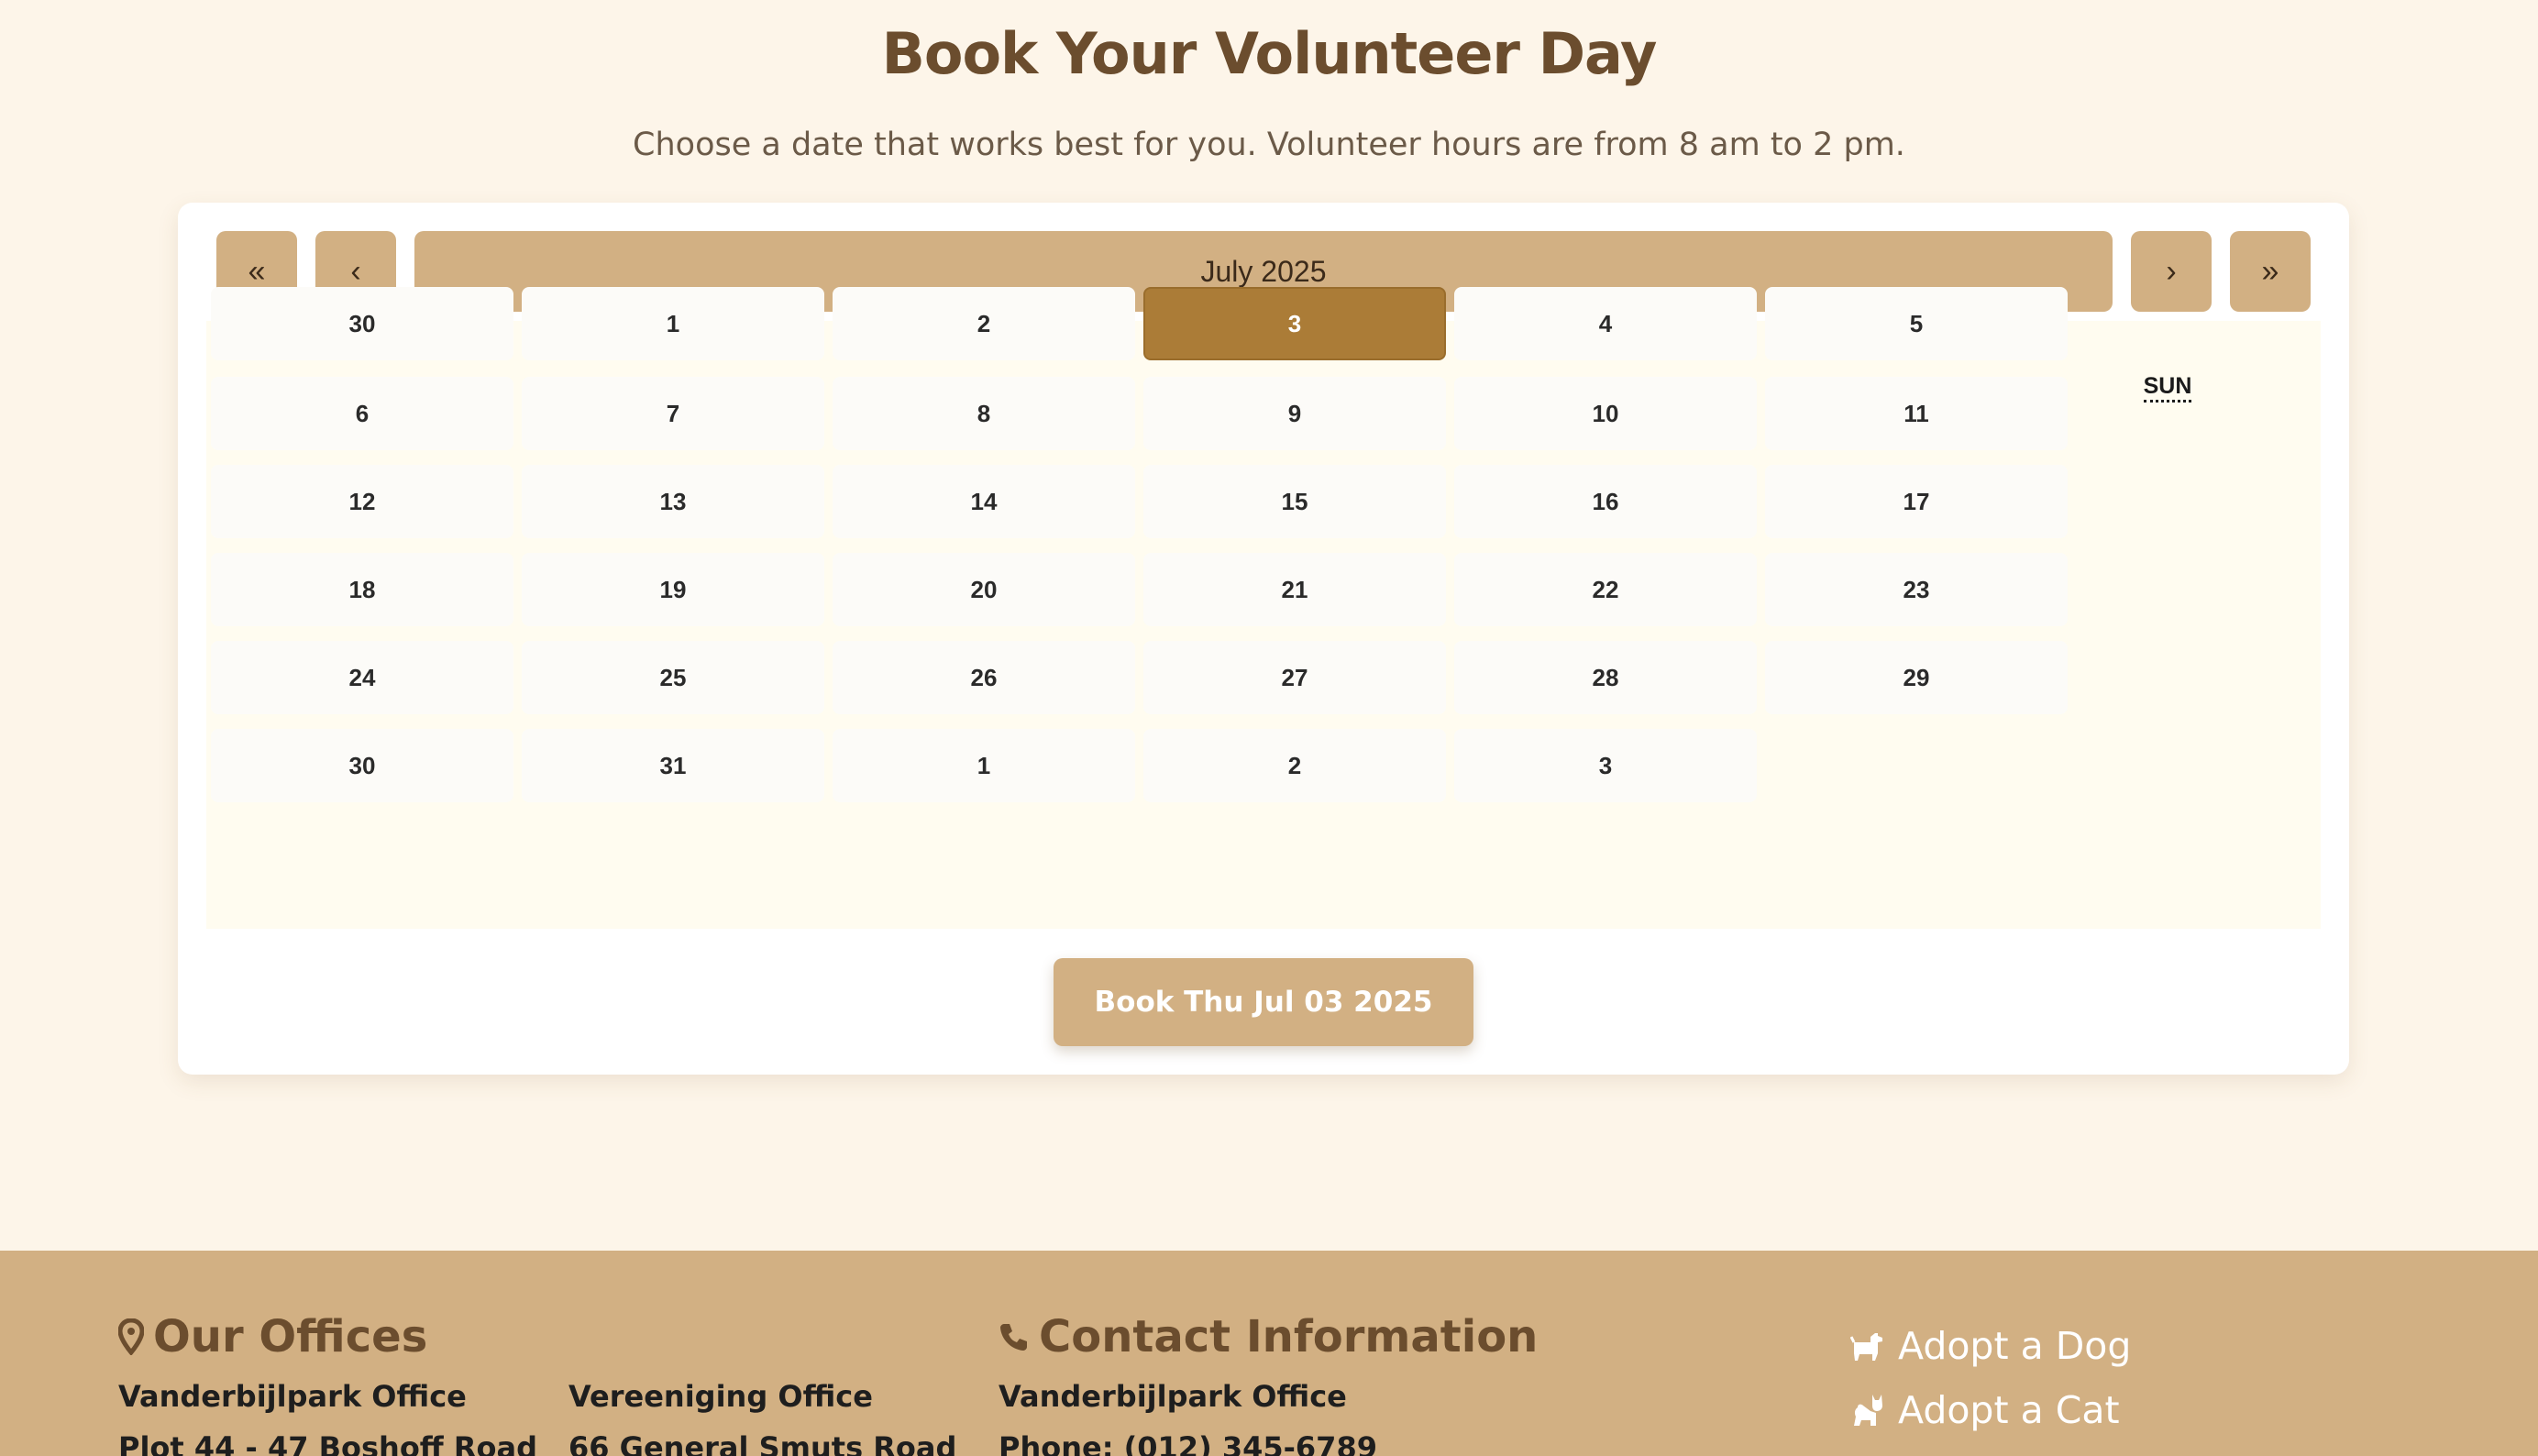 Image resolution: width=2538 pixels, height=1456 pixels. I want to click on calendar-day: 14, so click(984, 501).